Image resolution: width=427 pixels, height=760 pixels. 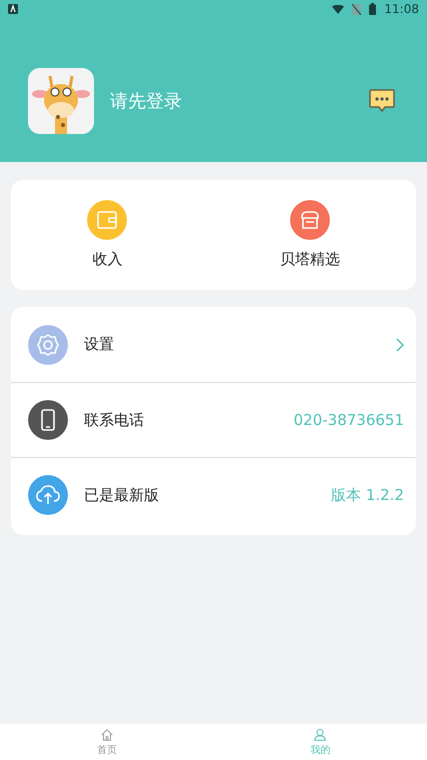 I want to click on person-icon, so click(x=320, y=735).